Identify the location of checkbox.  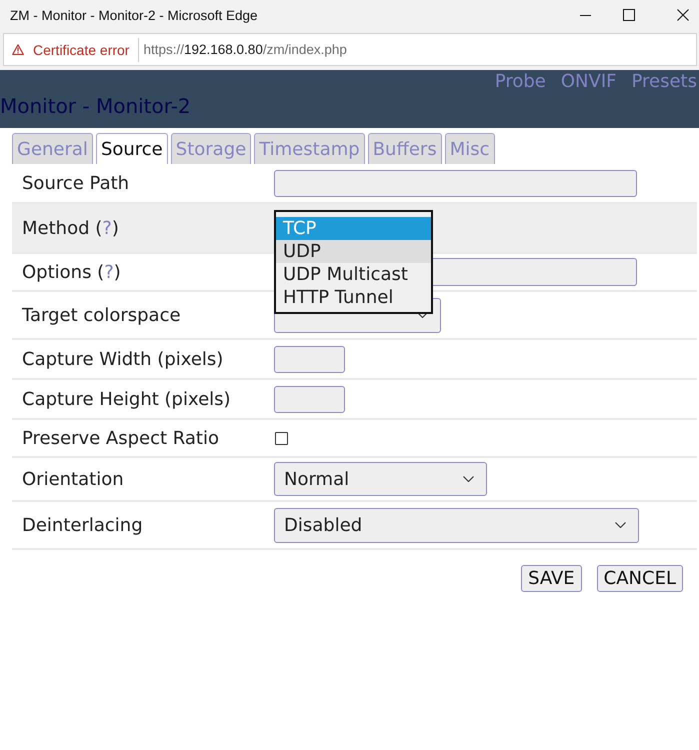
(281, 438).